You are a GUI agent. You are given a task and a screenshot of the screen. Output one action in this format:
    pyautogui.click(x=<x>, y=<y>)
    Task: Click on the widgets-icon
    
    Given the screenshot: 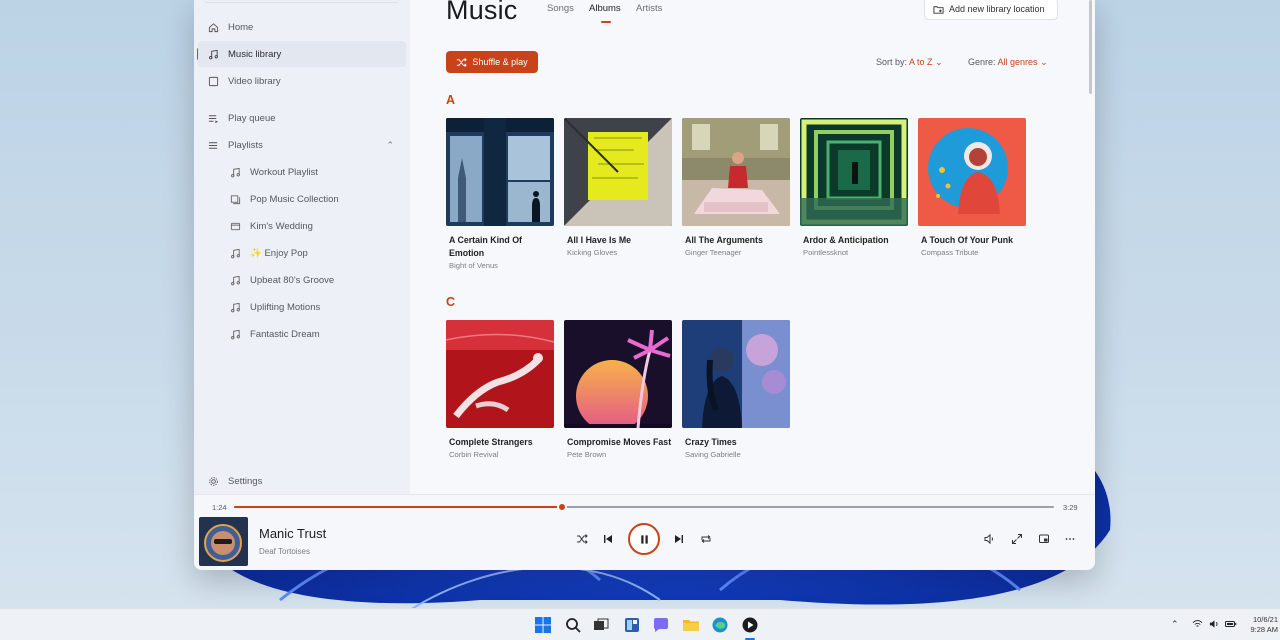 What is the action you would take?
    pyautogui.click(x=632, y=625)
    